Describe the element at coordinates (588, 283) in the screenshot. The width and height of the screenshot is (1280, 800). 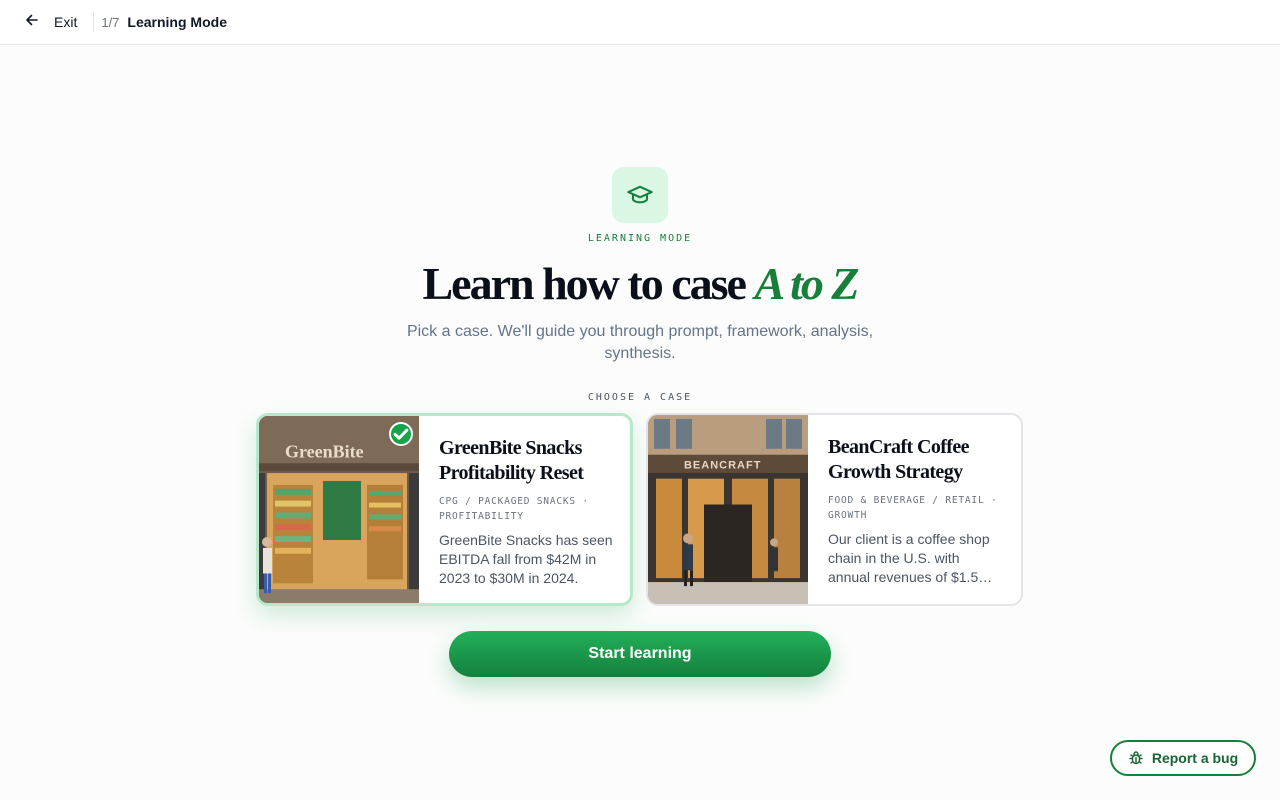
I see `headline-main: Learn how to case` at that location.